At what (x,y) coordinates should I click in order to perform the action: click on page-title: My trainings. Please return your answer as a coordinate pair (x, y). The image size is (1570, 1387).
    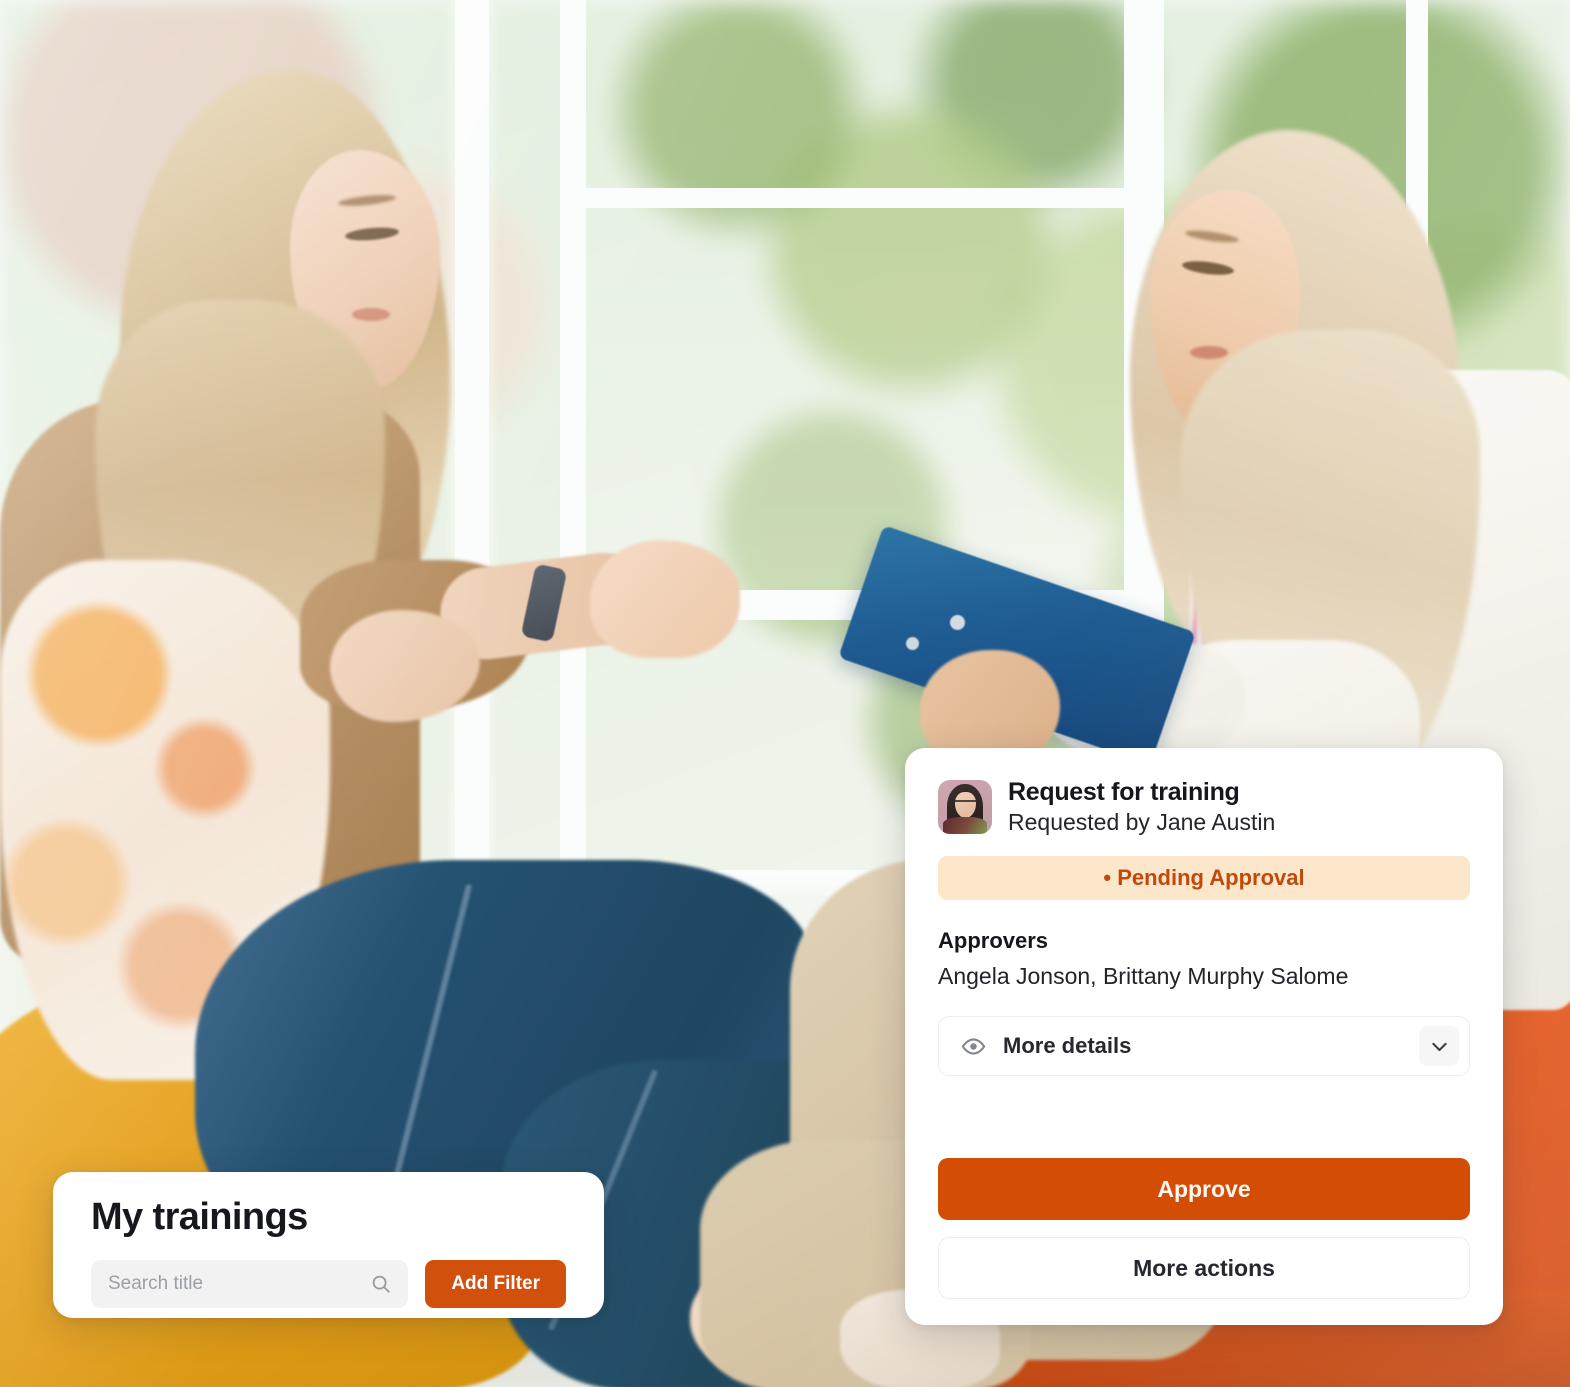
    Looking at the image, I should click on (199, 1217).